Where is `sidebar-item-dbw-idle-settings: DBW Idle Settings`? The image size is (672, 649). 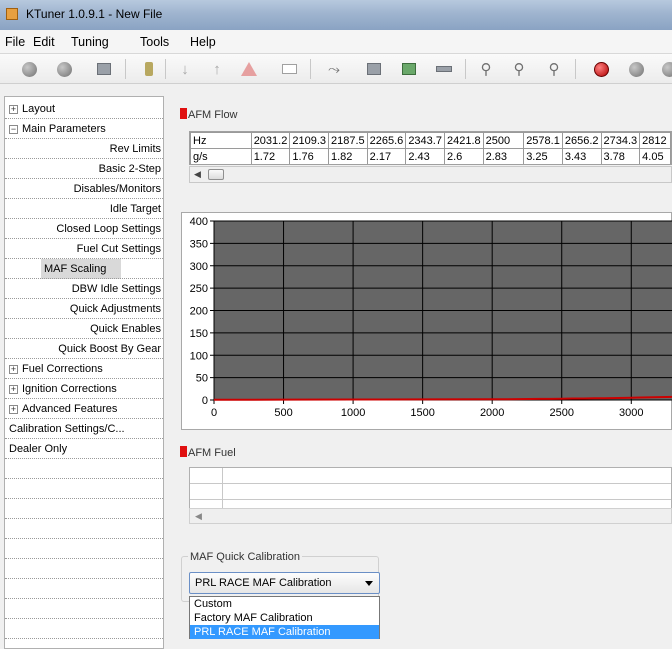 sidebar-item-dbw-idle-settings: DBW Idle Settings is located at coordinates (84, 289).